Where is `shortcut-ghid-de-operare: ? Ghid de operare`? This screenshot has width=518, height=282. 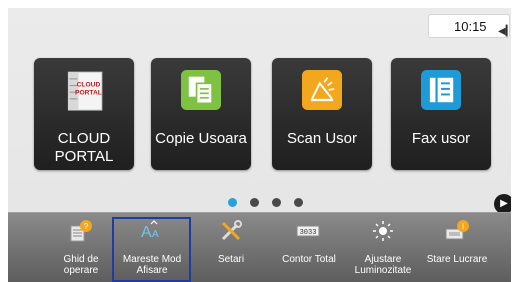 shortcut-ghid-de-operare: ? Ghid de operare is located at coordinates (81, 247).